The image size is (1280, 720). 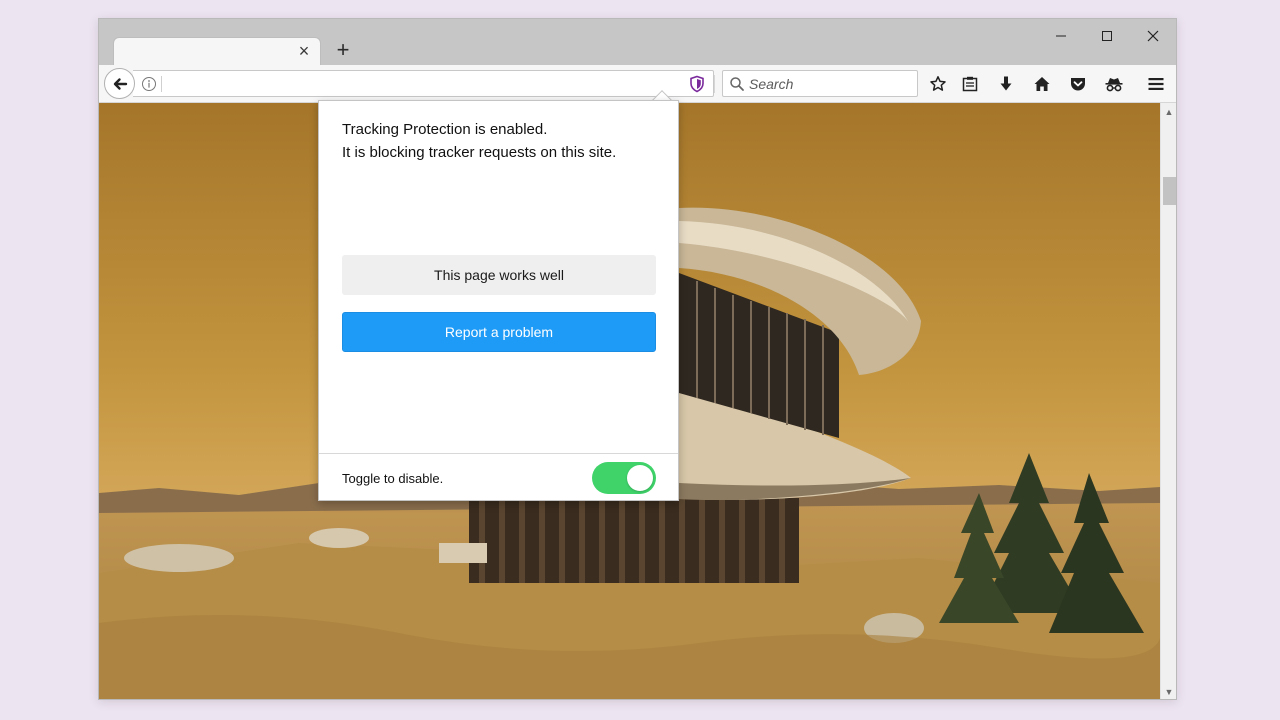 I want to click on url-bar, so click(x=435, y=83).